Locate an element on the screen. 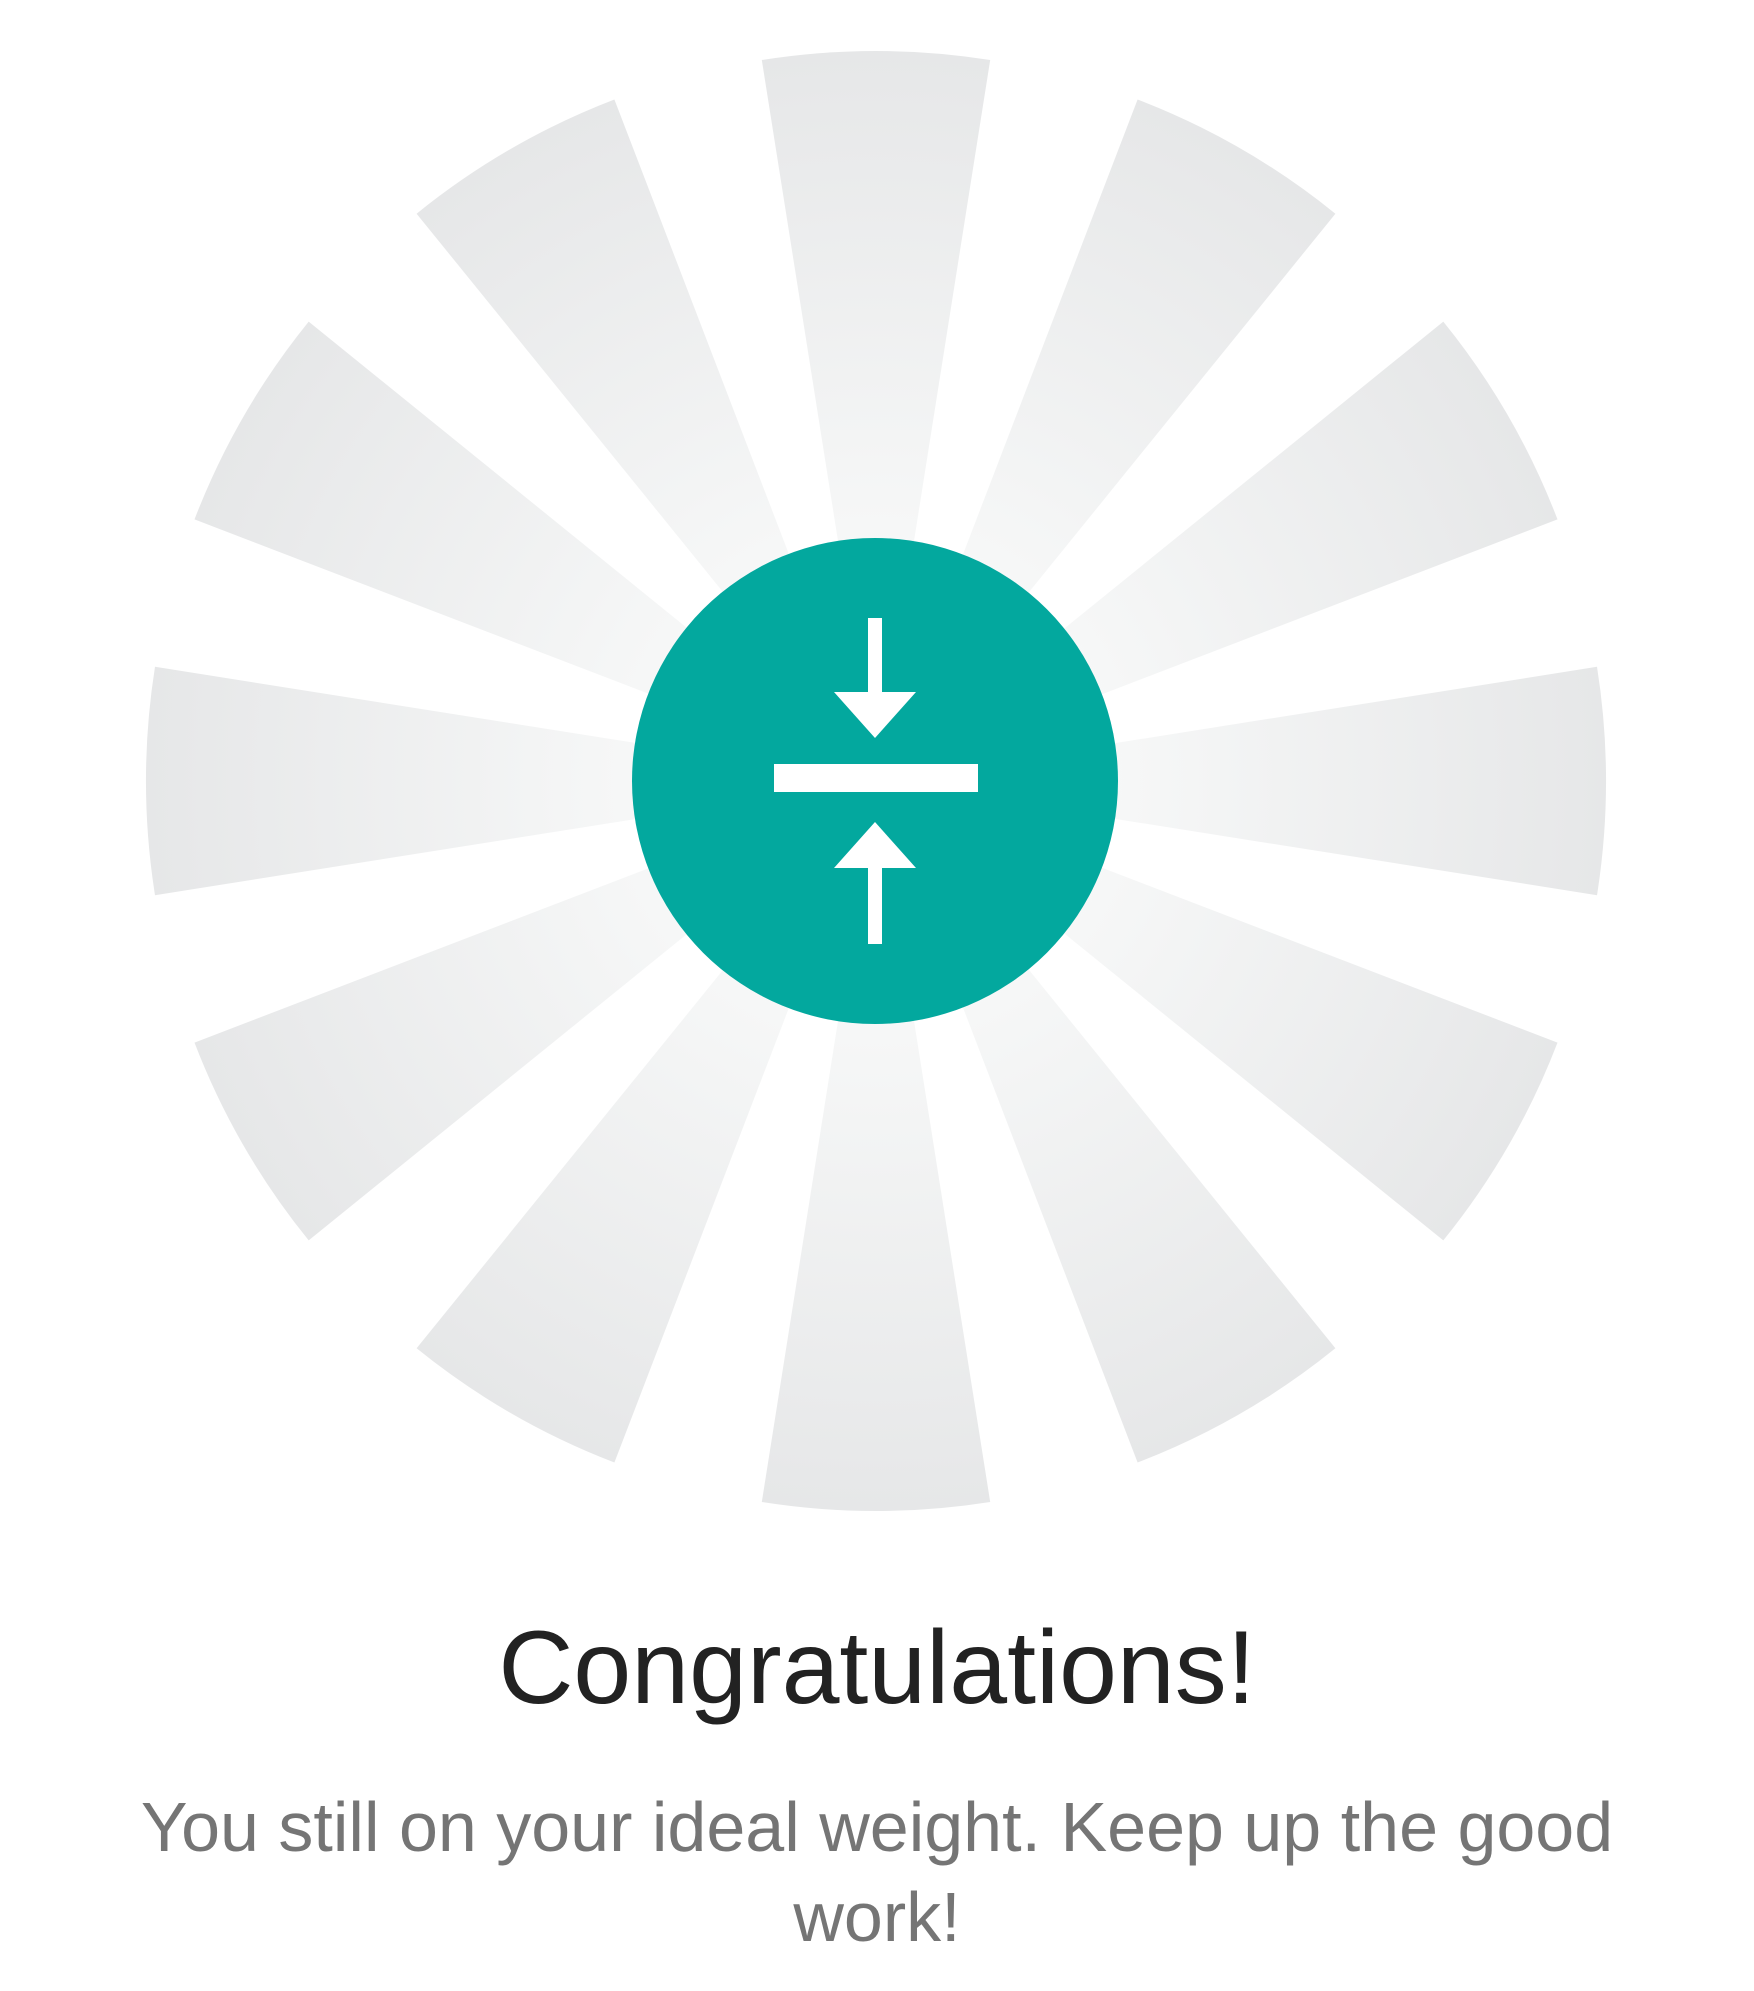  compress-arrows-icon is located at coordinates (876, 781).